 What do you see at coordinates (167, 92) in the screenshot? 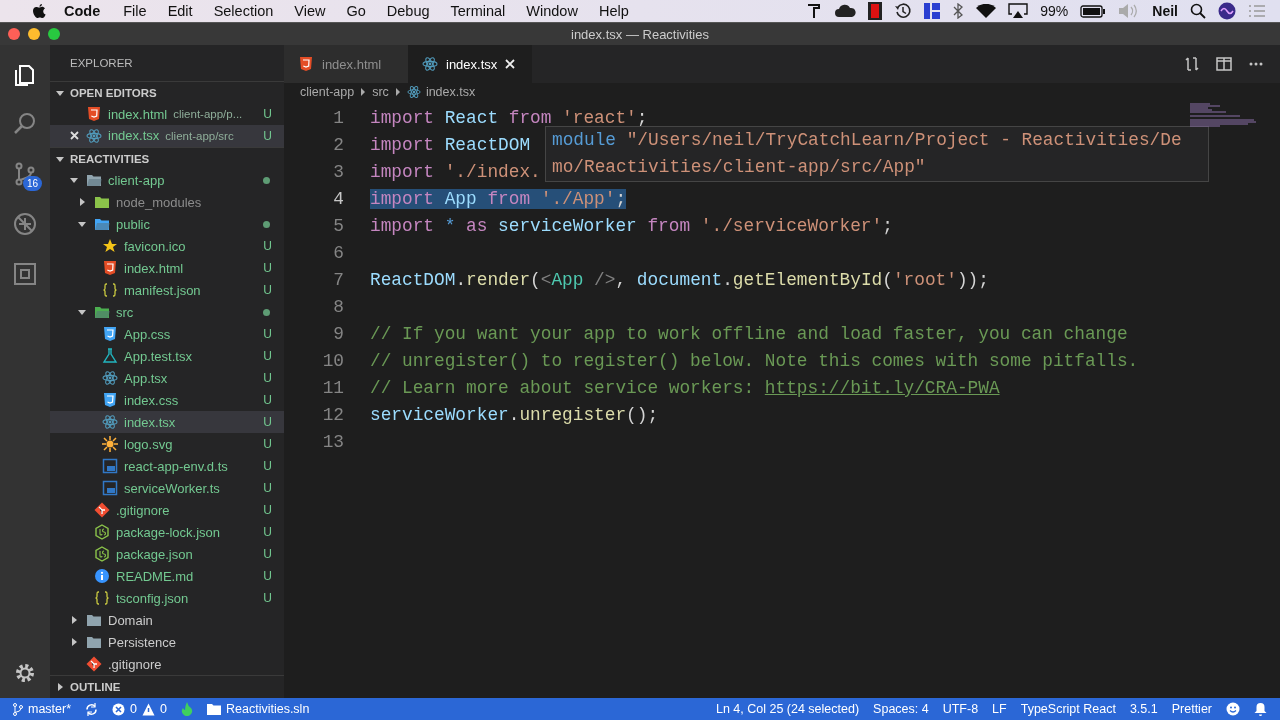
I see `section-header: OPEN EDITORS` at bounding box center [167, 92].